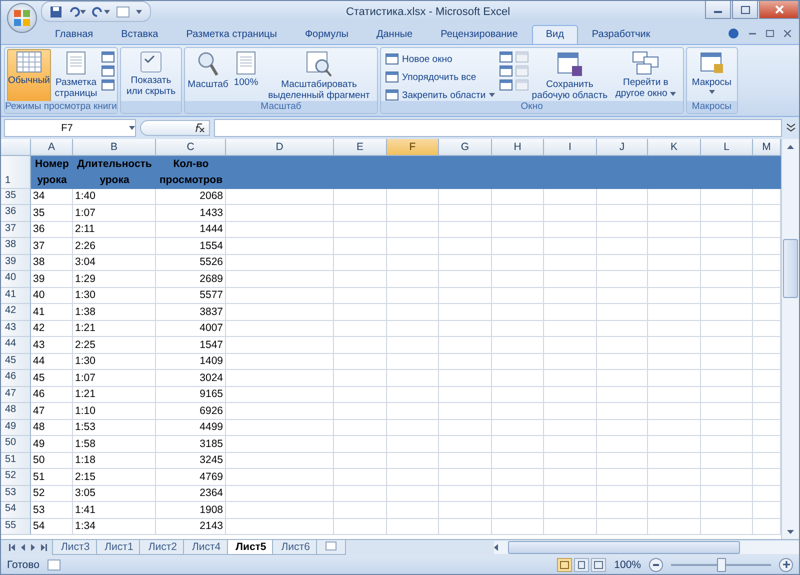 The height and width of the screenshot is (575, 800). What do you see at coordinates (208, 76) in the screenshot?
I see `zoom-button: Масштаб` at bounding box center [208, 76].